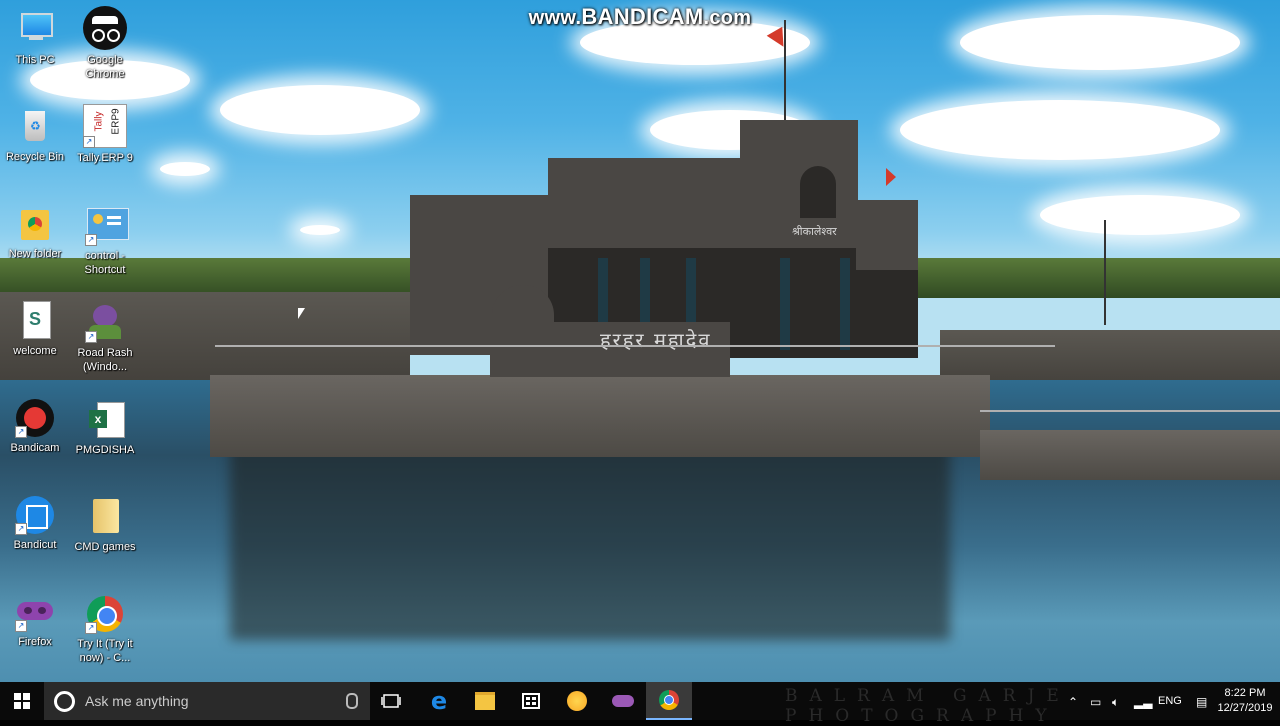  I want to click on system-tray: ⌃ ▭ 🔈︎ ▂▃ ENG ▤ 8:22 PM 12/27/2019, so click(1170, 701).